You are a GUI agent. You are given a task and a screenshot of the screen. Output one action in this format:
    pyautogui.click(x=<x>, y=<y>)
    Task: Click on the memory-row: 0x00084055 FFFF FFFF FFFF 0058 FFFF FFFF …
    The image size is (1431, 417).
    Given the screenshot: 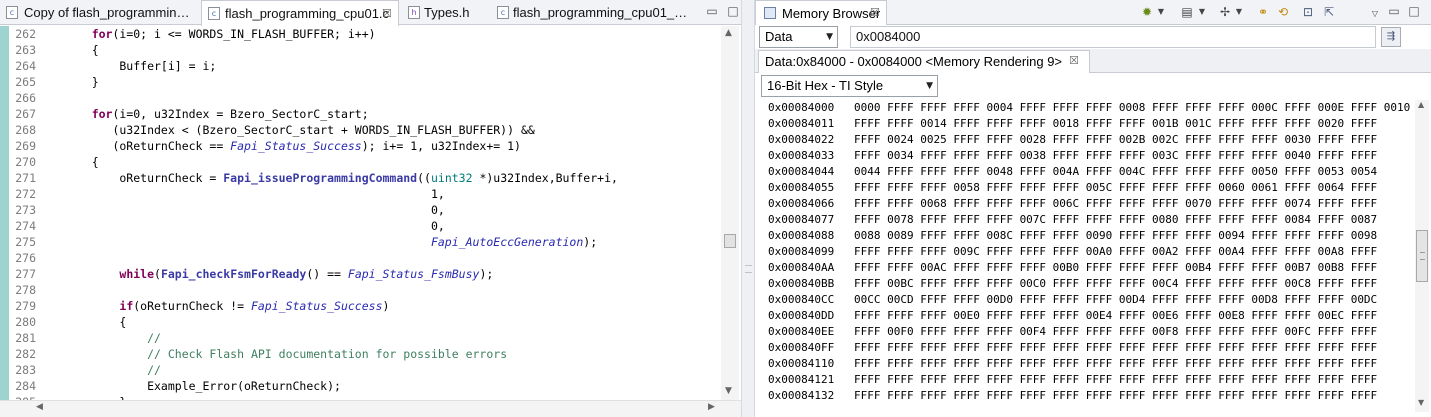 What is the action you would take?
    pyautogui.click(x=1072, y=188)
    